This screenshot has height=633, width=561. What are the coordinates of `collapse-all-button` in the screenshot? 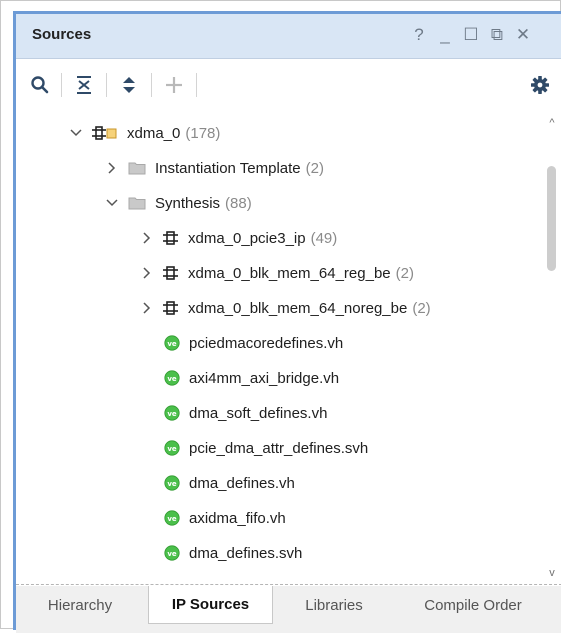 It's located at (84, 85).